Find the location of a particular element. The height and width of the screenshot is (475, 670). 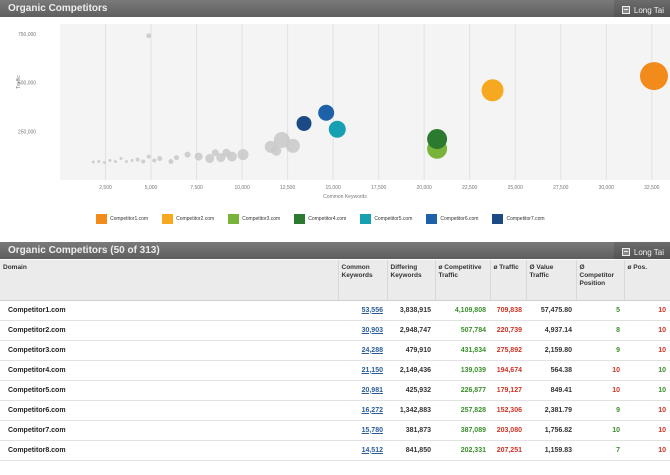

cell-competitive-traffic: 202,331 is located at coordinates (462, 450).